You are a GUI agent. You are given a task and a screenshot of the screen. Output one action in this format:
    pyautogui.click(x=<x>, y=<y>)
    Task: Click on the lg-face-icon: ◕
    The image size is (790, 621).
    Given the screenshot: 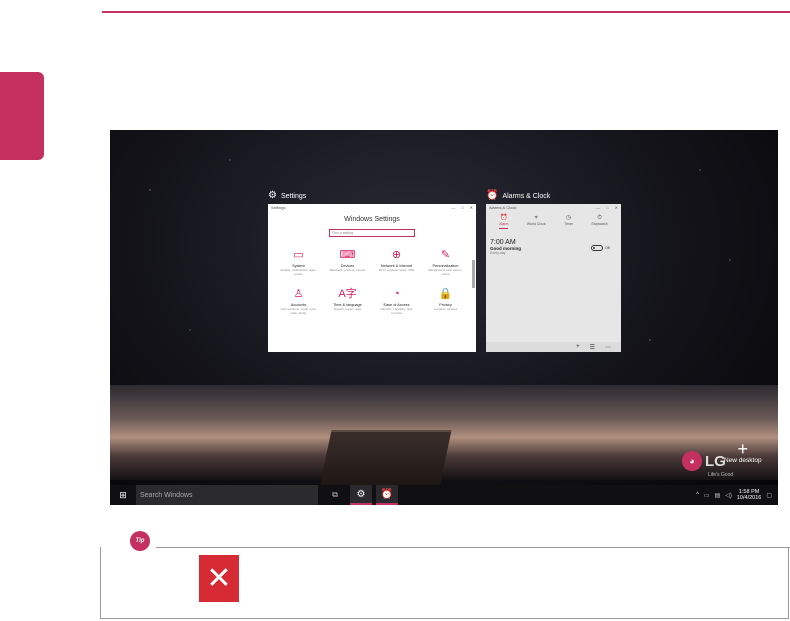 What is the action you would take?
    pyautogui.click(x=692, y=461)
    